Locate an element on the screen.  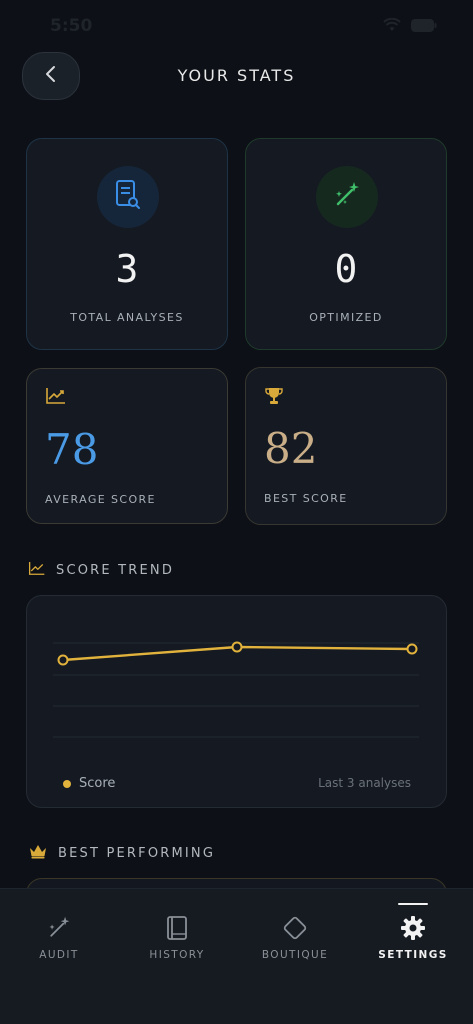
diamond-icon is located at coordinates (295, 928).